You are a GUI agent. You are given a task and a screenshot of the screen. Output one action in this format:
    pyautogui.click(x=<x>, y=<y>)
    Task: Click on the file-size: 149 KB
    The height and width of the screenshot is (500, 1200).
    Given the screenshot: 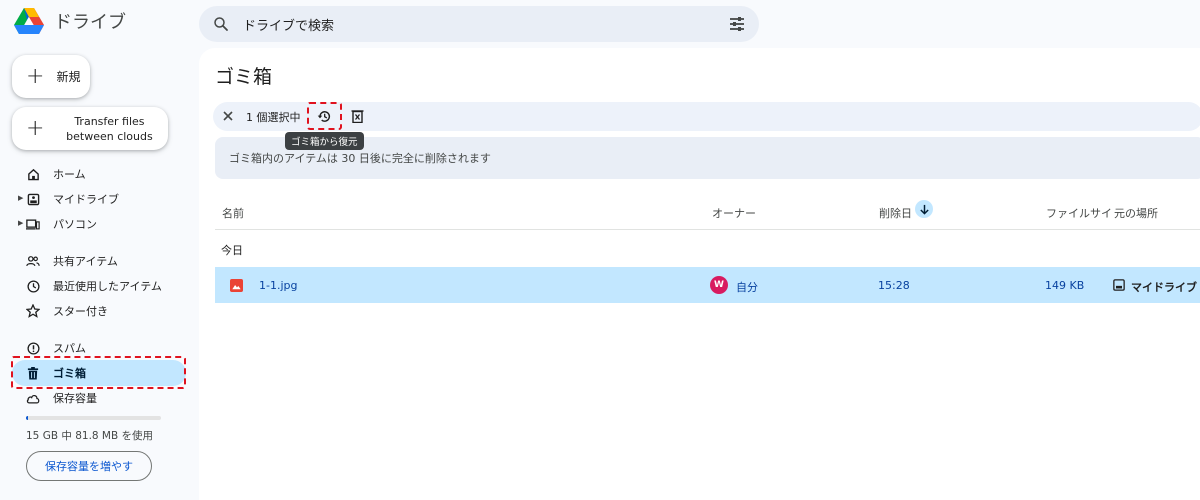 What is the action you would take?
    pyautogui.click(x=1065, y=285)
    